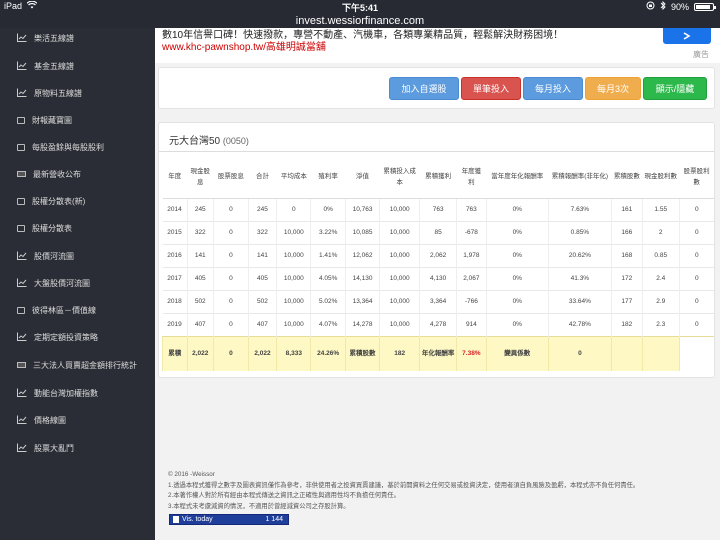  I want to click on sidebar-item: 動能台灣加權指數, so click(77, 393).